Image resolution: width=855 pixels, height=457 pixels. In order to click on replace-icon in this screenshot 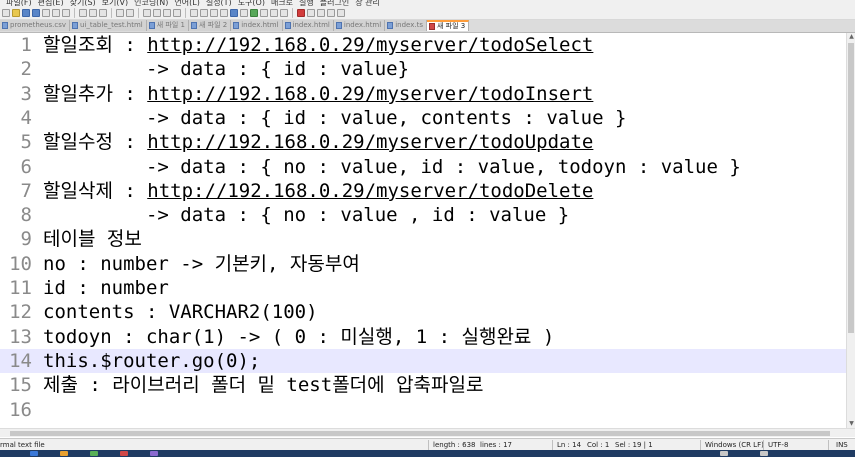, I will do `click(157, 12)`.